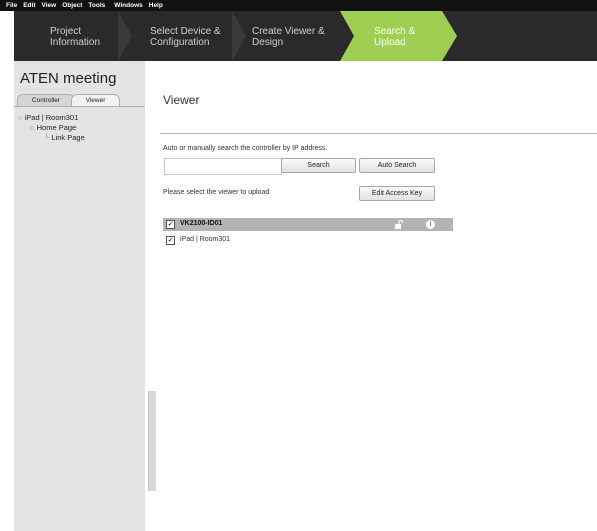 This screenshot has width=597, height=531. I want to click on select-viewer-hint: Please select the viewer to upload, so click(216, 192).